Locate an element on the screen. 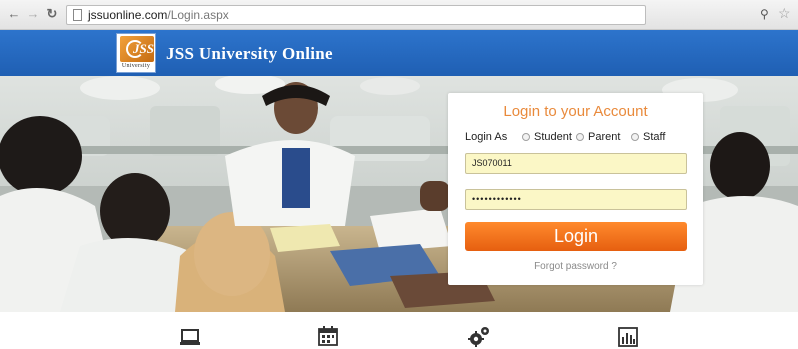  page-icon is located at coordinates (77, 15).